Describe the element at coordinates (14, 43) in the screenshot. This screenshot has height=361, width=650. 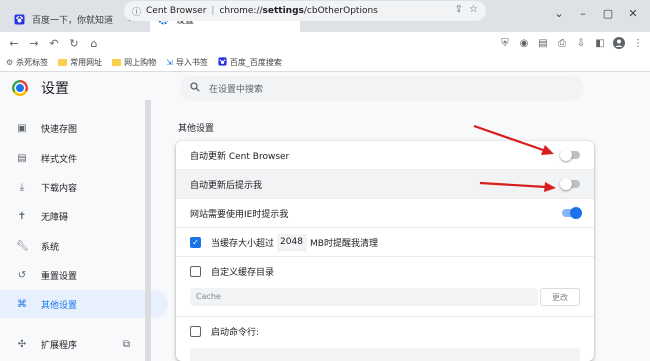
I see `back-icon: ←` at that location.